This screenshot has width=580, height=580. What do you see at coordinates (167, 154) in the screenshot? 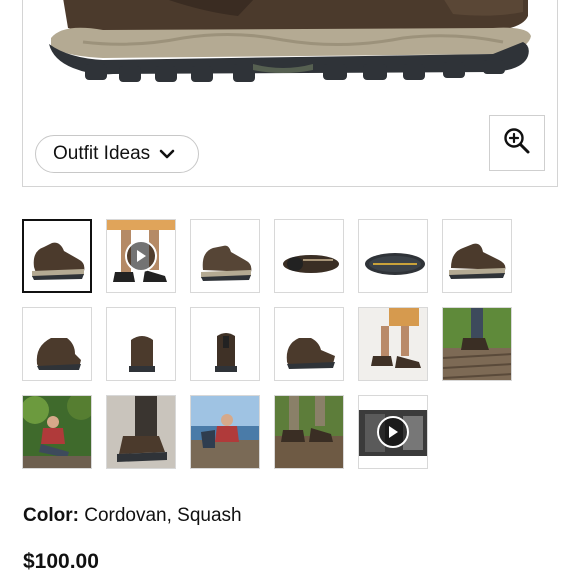
I see `chevron-down-icon` at bounding box center [167, 154].